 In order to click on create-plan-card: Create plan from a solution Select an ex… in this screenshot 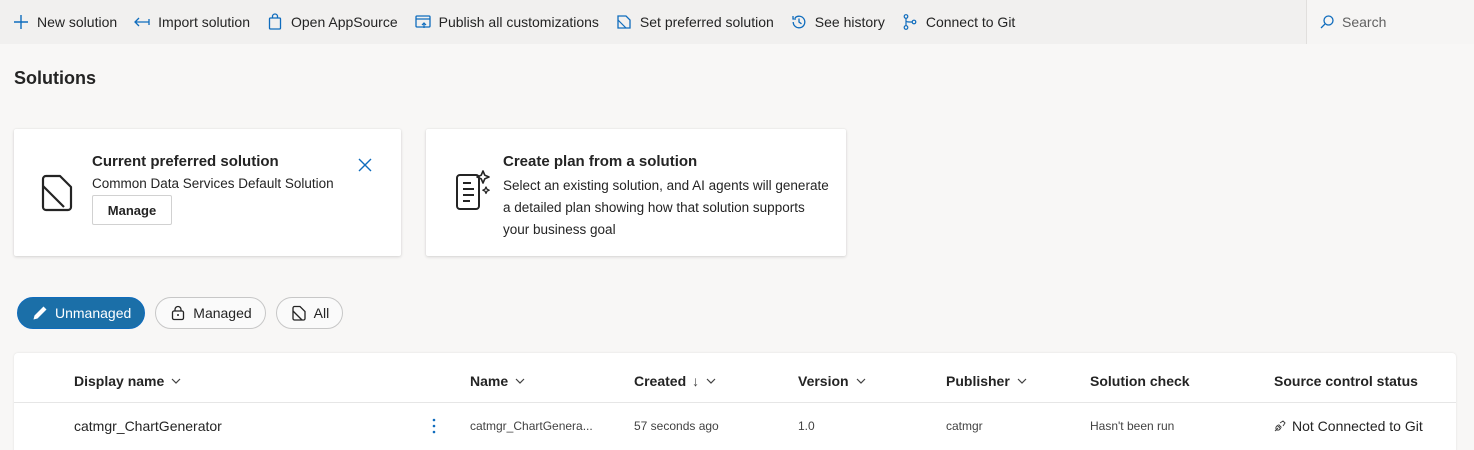, I will do `click(636, 192)`.